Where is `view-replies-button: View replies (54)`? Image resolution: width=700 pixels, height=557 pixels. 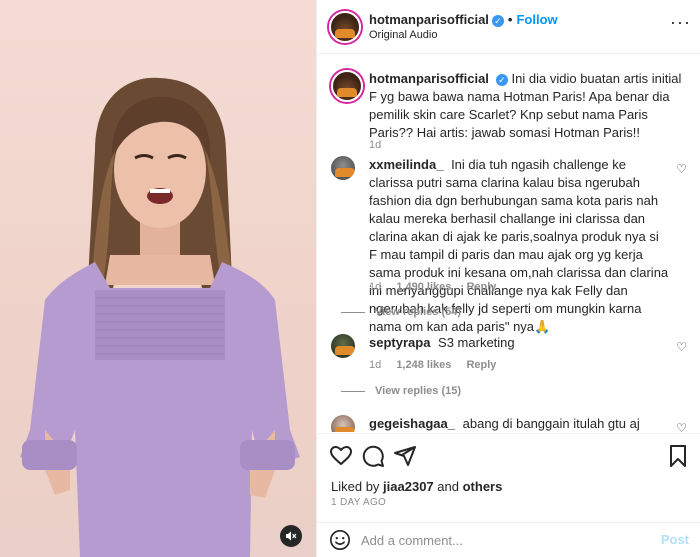
view-replies-button: View replies (54) is located at coordinates (401, 312).